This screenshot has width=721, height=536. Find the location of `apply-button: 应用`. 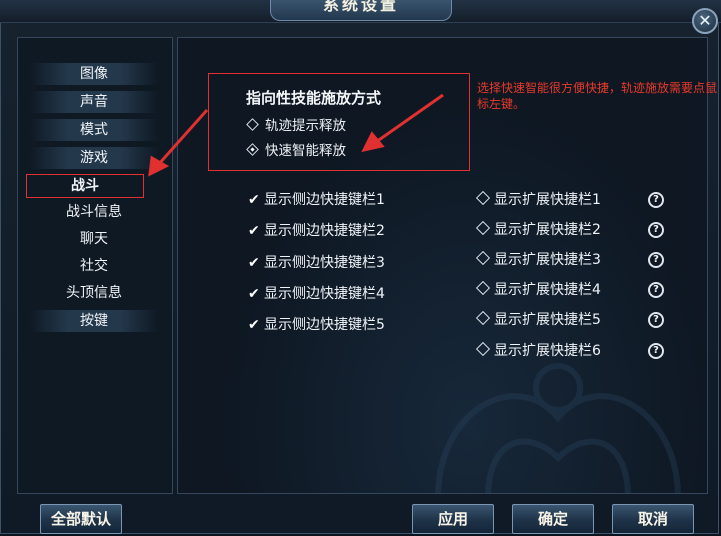

apply-button: 应用 is located at coordinates (453, 519).